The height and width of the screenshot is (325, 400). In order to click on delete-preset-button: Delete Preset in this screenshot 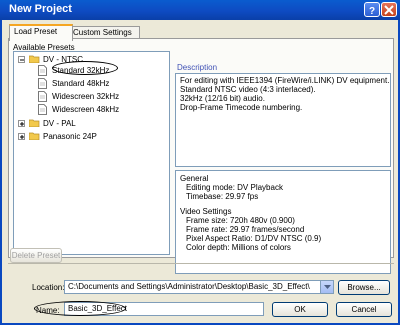, I will do `click(36, 255)`.